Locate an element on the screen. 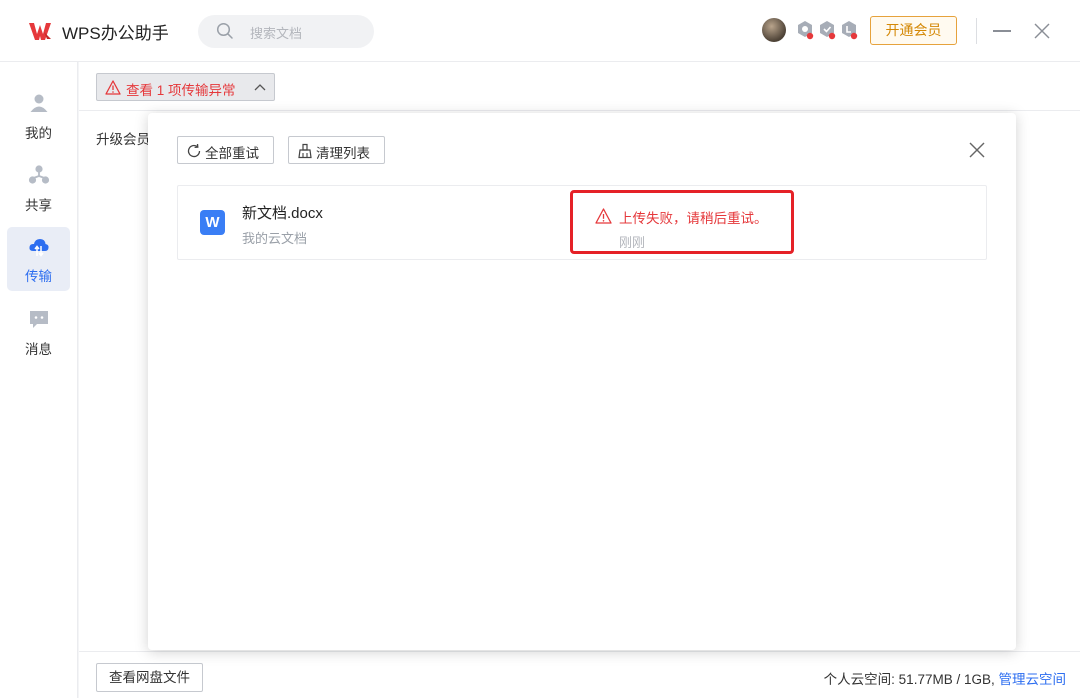 This screenshot has height=698, width=1080. broom-icon is located at coordinates (305, 151).